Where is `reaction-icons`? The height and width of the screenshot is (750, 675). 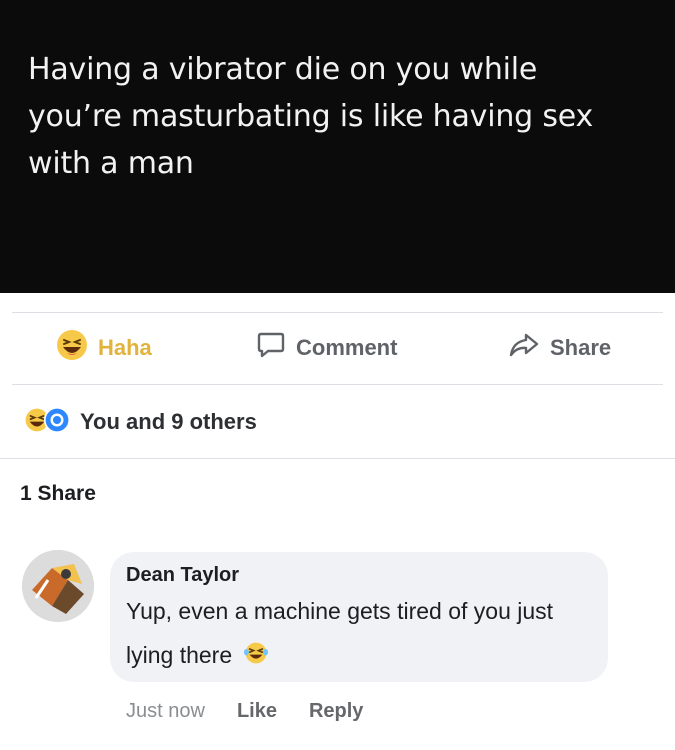 reaction-icons is located at coordinates (47, 422).